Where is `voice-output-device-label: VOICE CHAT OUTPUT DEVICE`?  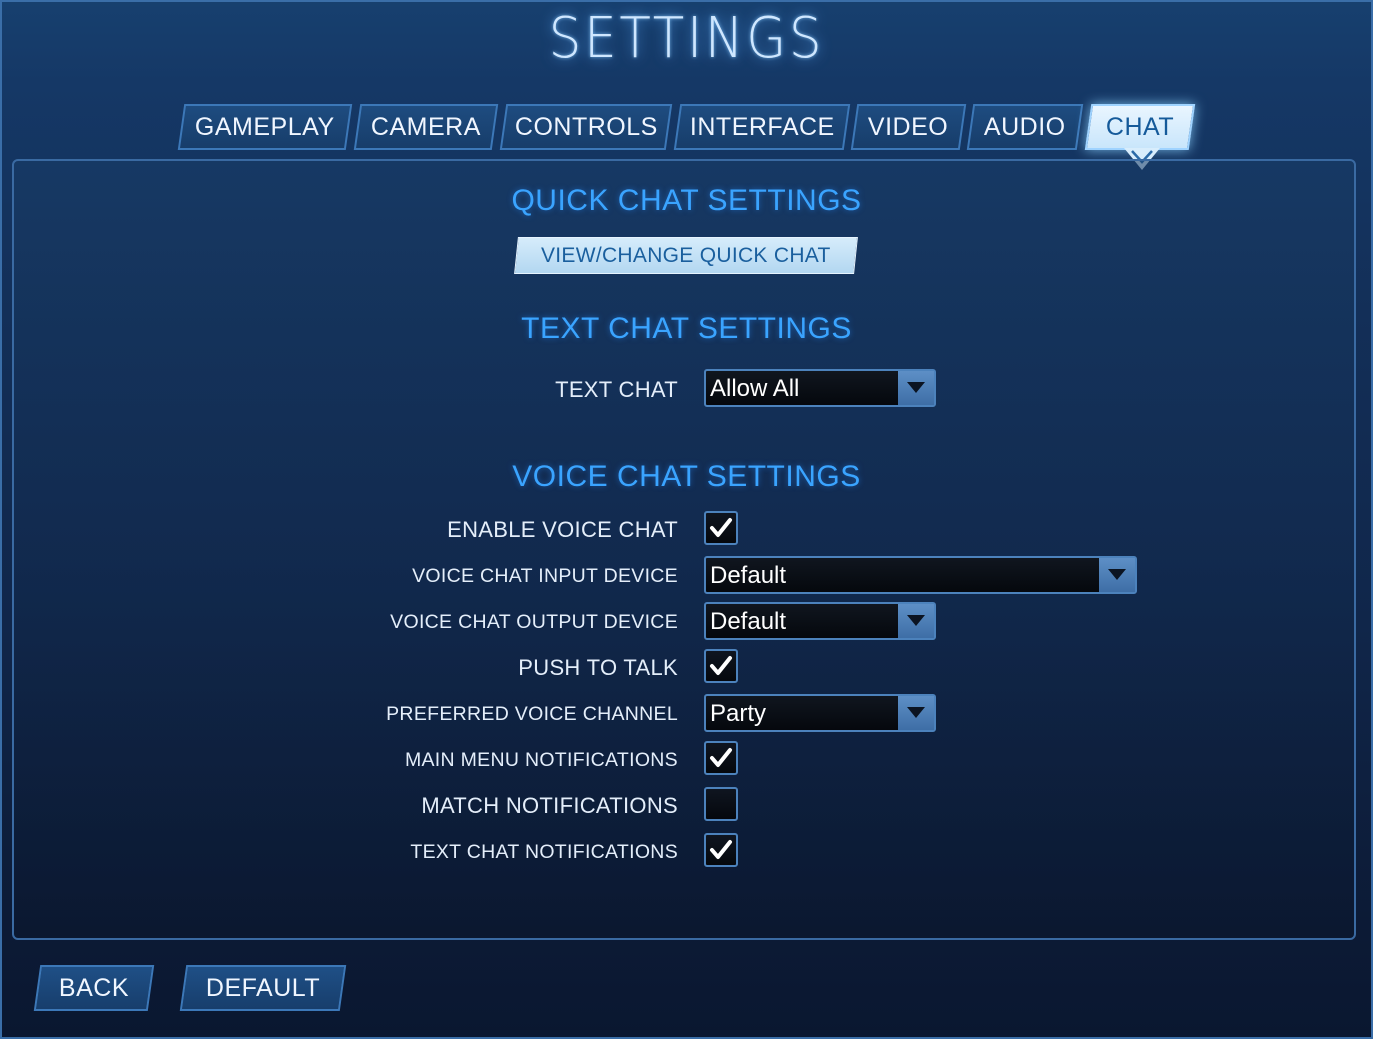
voice-output-device-label: VOICE CHAT OUTPUT DEVICE is located at coordinates (534, 622).